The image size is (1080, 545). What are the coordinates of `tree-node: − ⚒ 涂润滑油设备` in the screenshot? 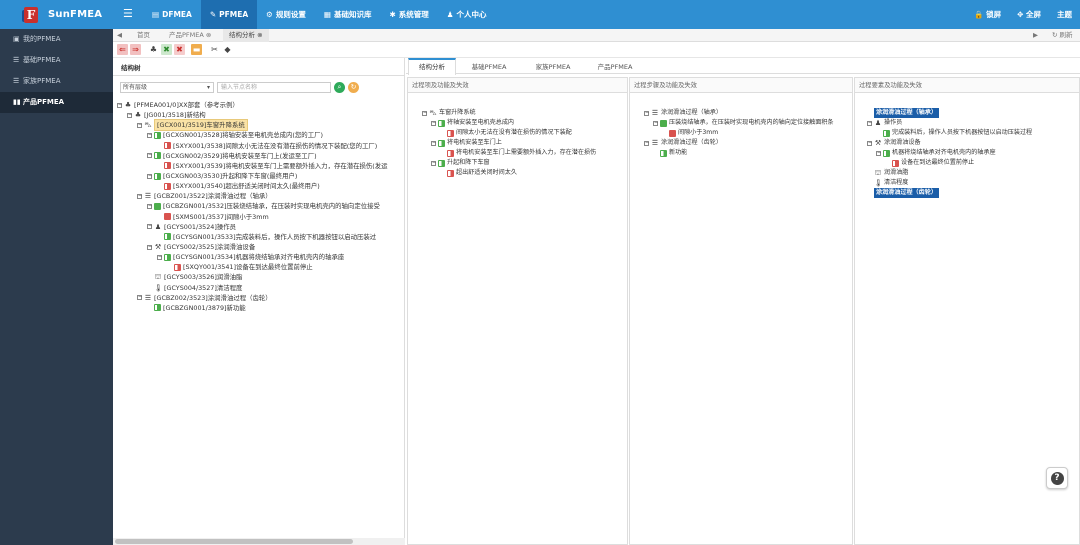 It's located at (973, 143).